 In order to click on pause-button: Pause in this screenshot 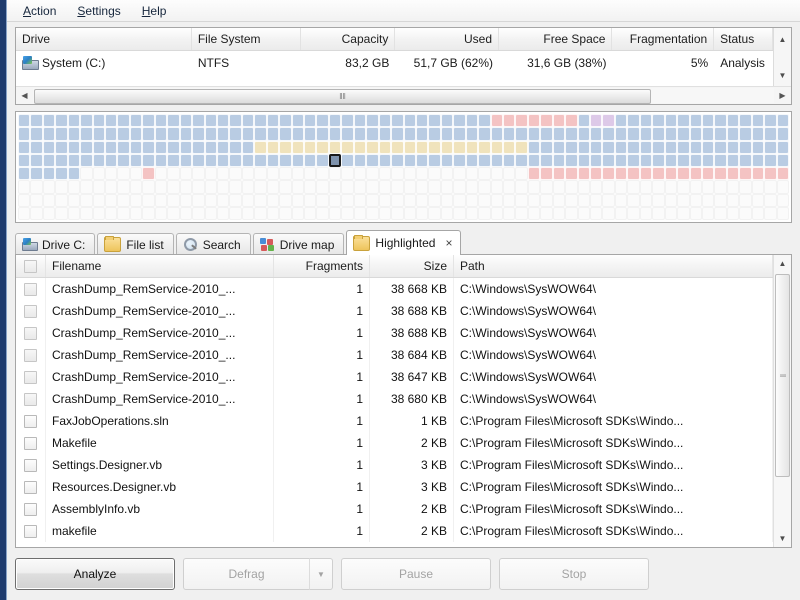, I will do `click(416, 574)`.